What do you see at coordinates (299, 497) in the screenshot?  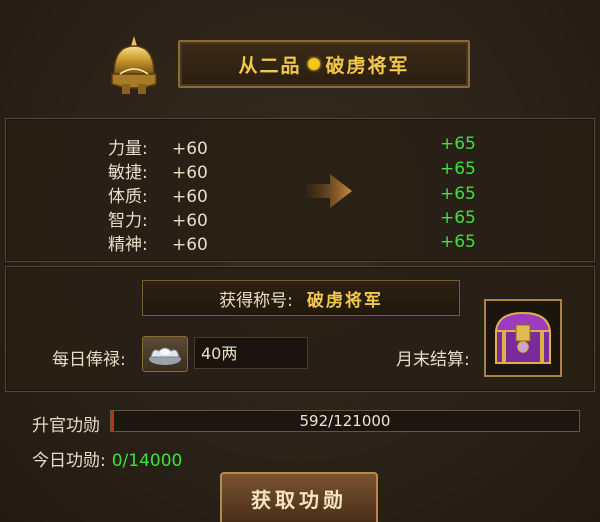 I see `get-merit-button: 获取功勋` at bounding box center [299, 497].